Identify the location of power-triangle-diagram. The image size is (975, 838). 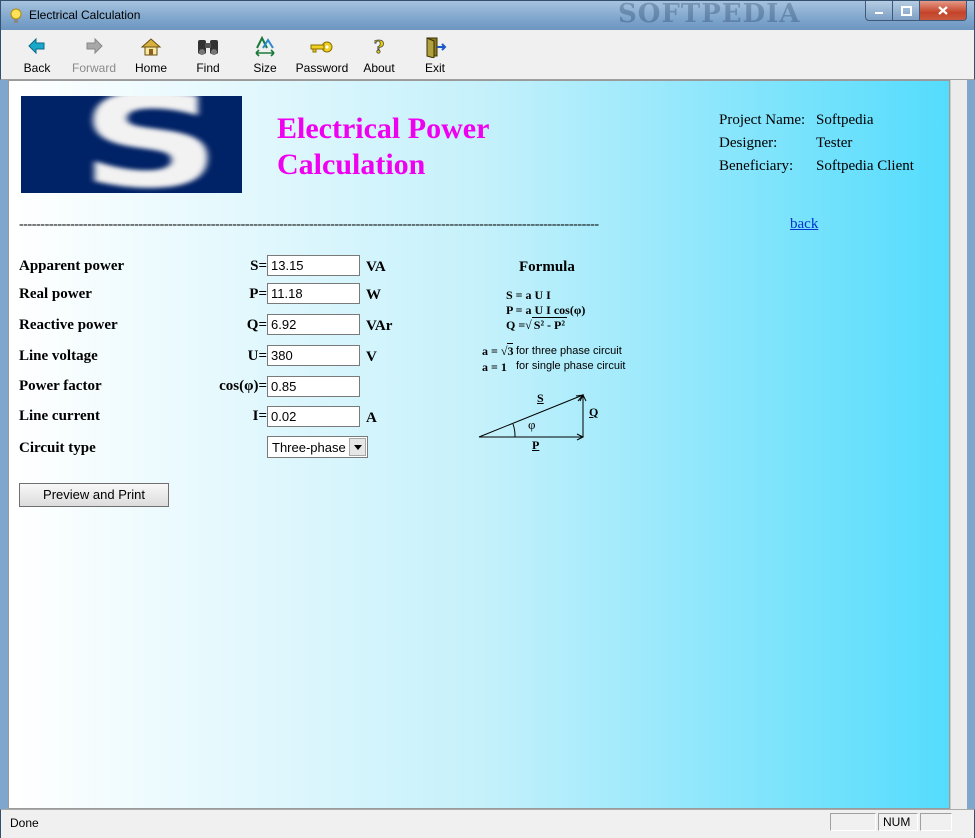
(532, 417).